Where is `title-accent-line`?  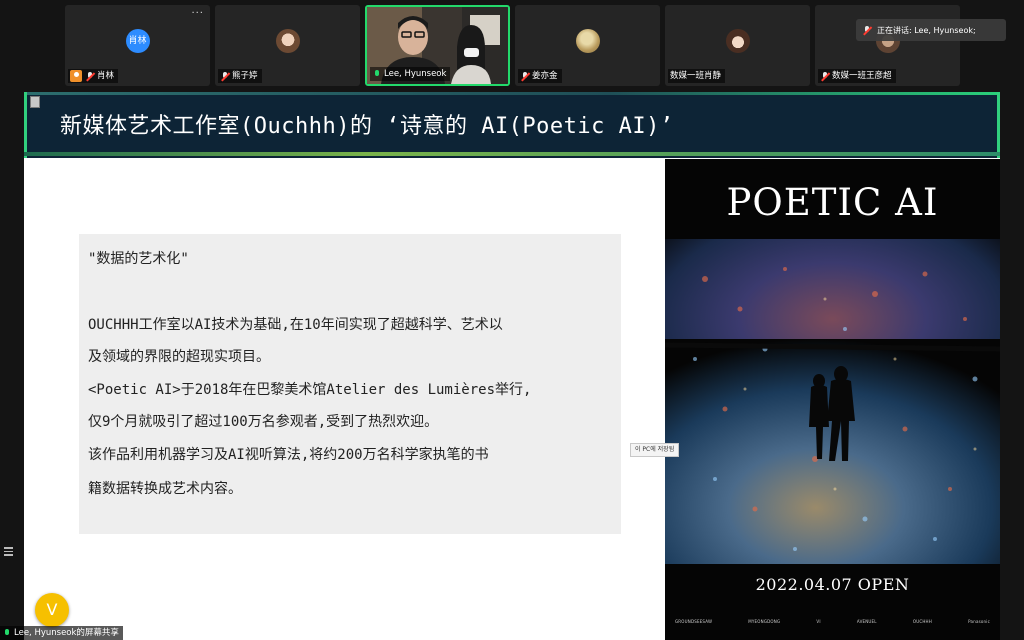
title-accent-line is located at coordinates (512, 93).